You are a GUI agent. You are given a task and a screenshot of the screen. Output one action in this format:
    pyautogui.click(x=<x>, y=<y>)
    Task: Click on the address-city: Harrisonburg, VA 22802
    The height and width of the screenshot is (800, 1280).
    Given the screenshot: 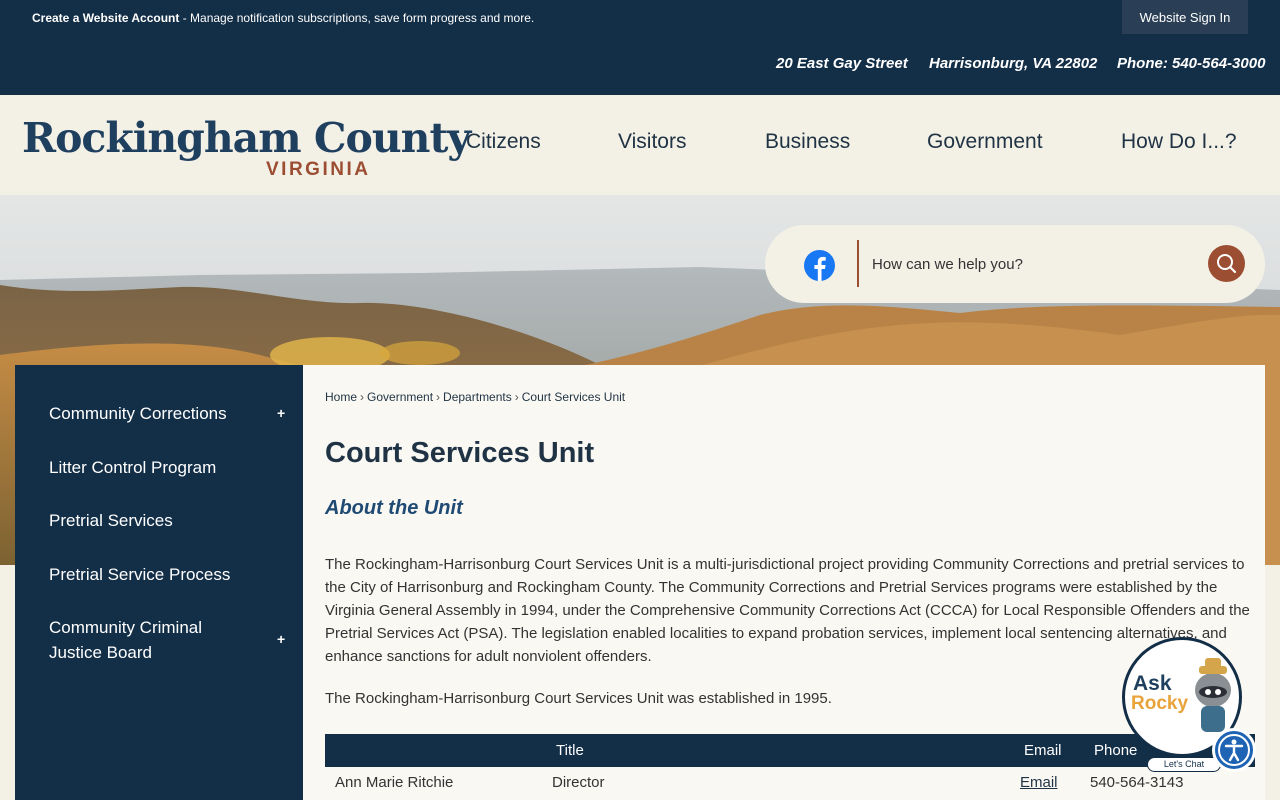 What is the action you would take?
    pyautogui.click(x=1013, y=63)
    